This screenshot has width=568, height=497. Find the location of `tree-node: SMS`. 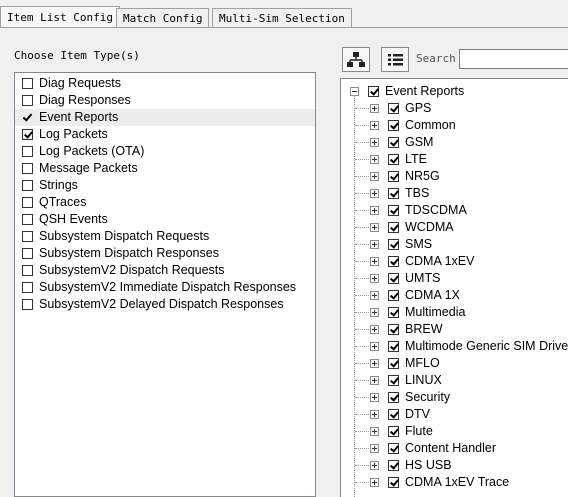

tree-node: SMS is located at coordinates (454, 244).